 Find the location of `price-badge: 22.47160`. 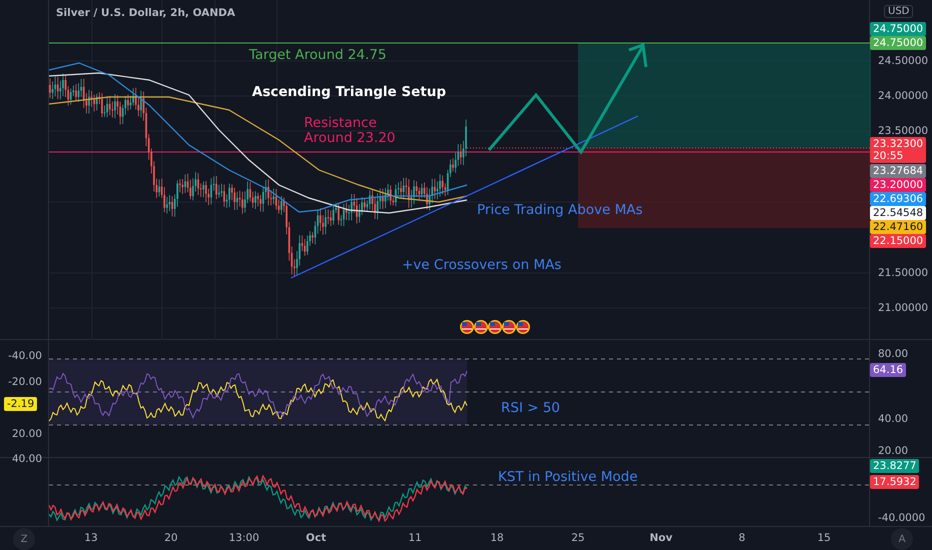

price-badge: 22.47160 is located at coordinates (898, 227).